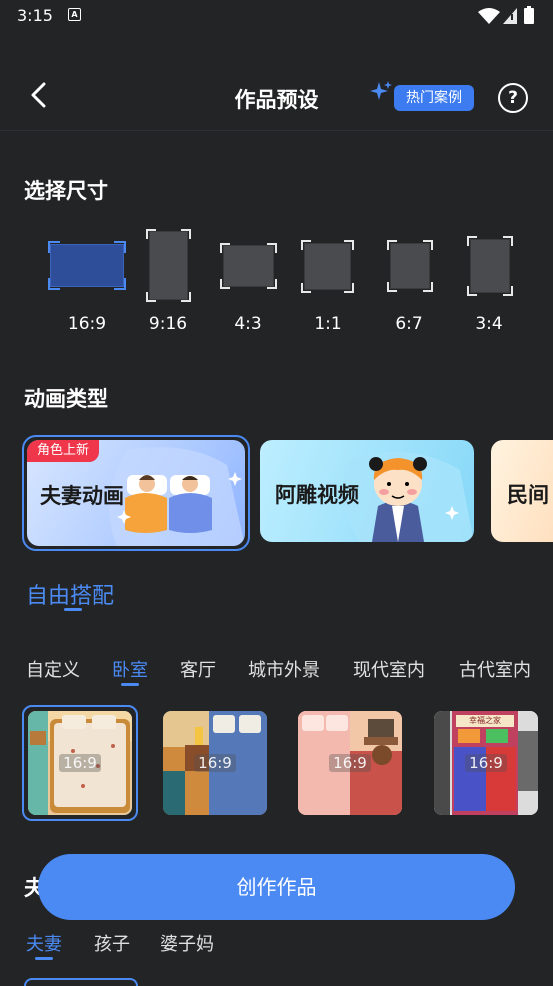 The image size is (553, 986). Describe the element at coordinates (409, 324) in the screenshot. I see `size-label: 6:7` at that location.